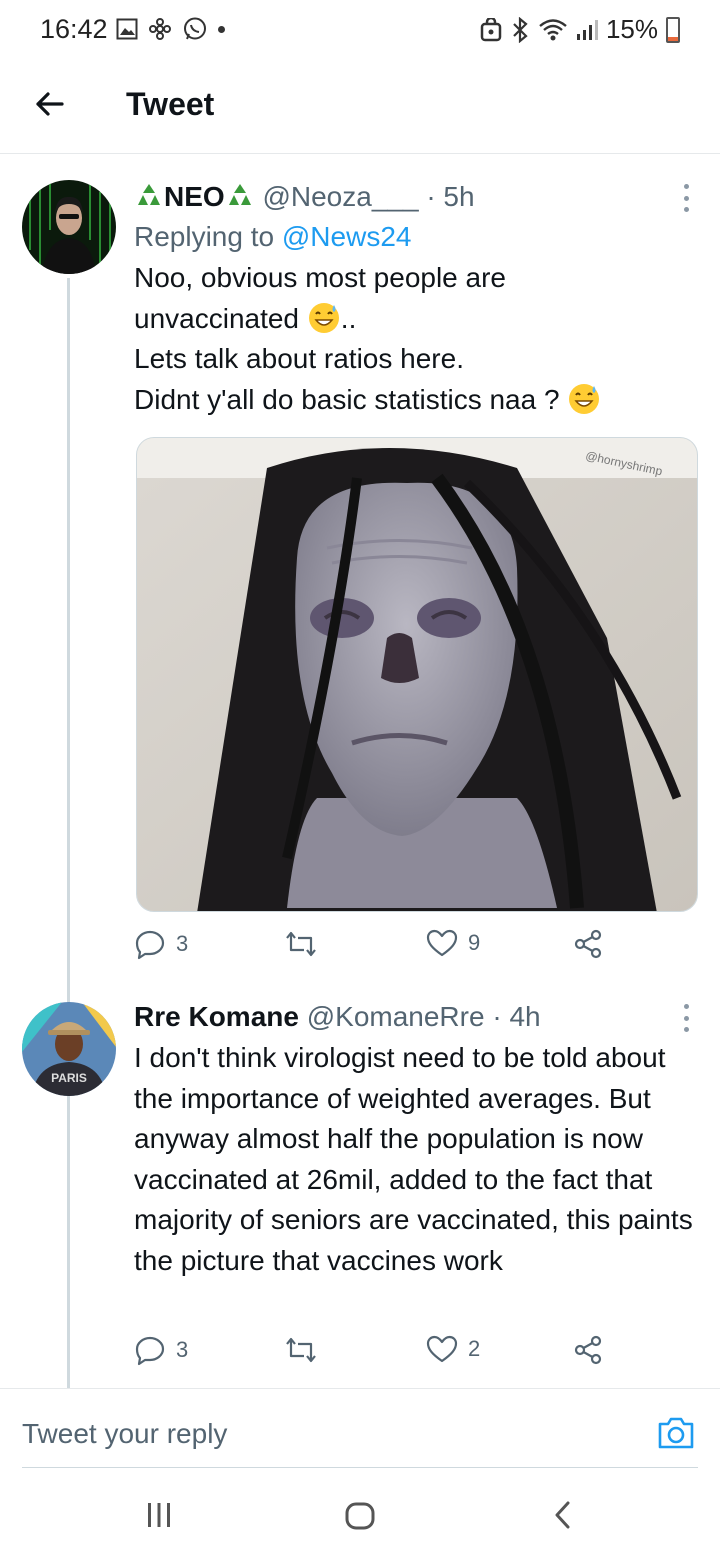  I want to click on tweet-text-line: unvaccinated .., so click(415, 319).